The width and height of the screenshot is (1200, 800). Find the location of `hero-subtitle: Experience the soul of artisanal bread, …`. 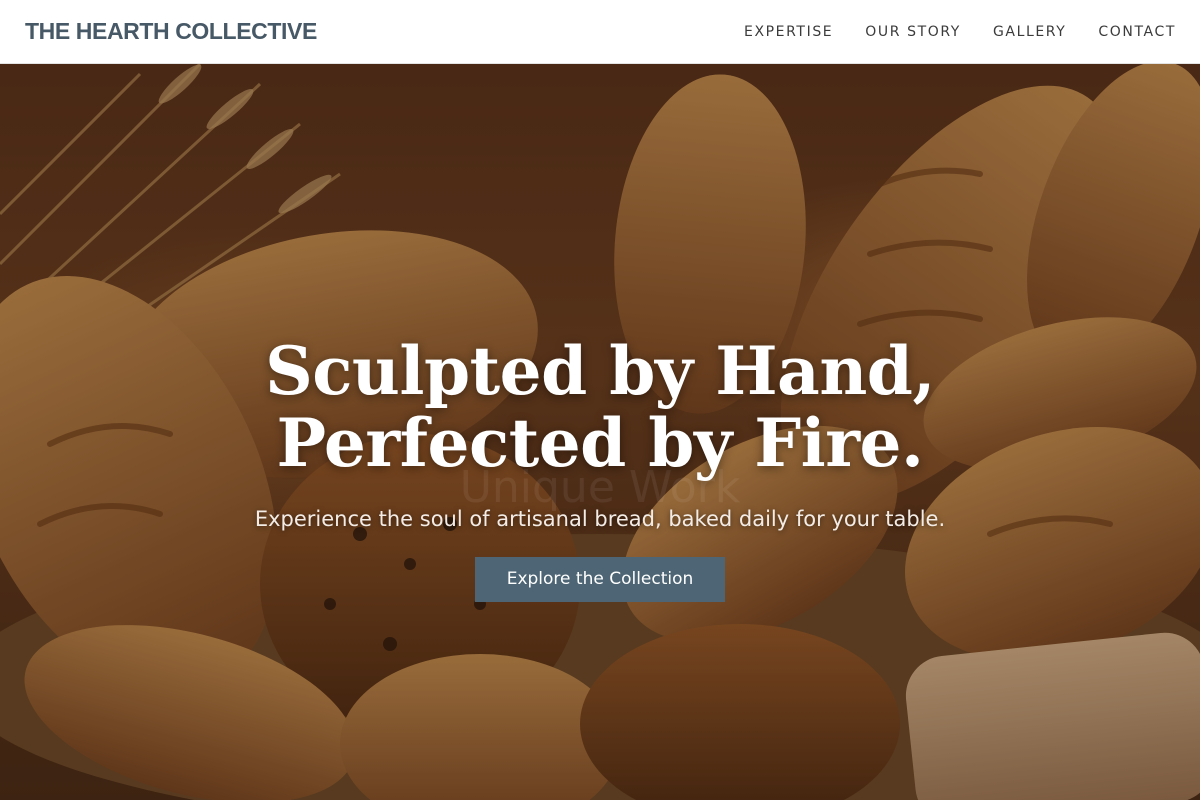

hero-subtitle: Experience the soul of artisanal bread, … is located at coordinates (600, 519).